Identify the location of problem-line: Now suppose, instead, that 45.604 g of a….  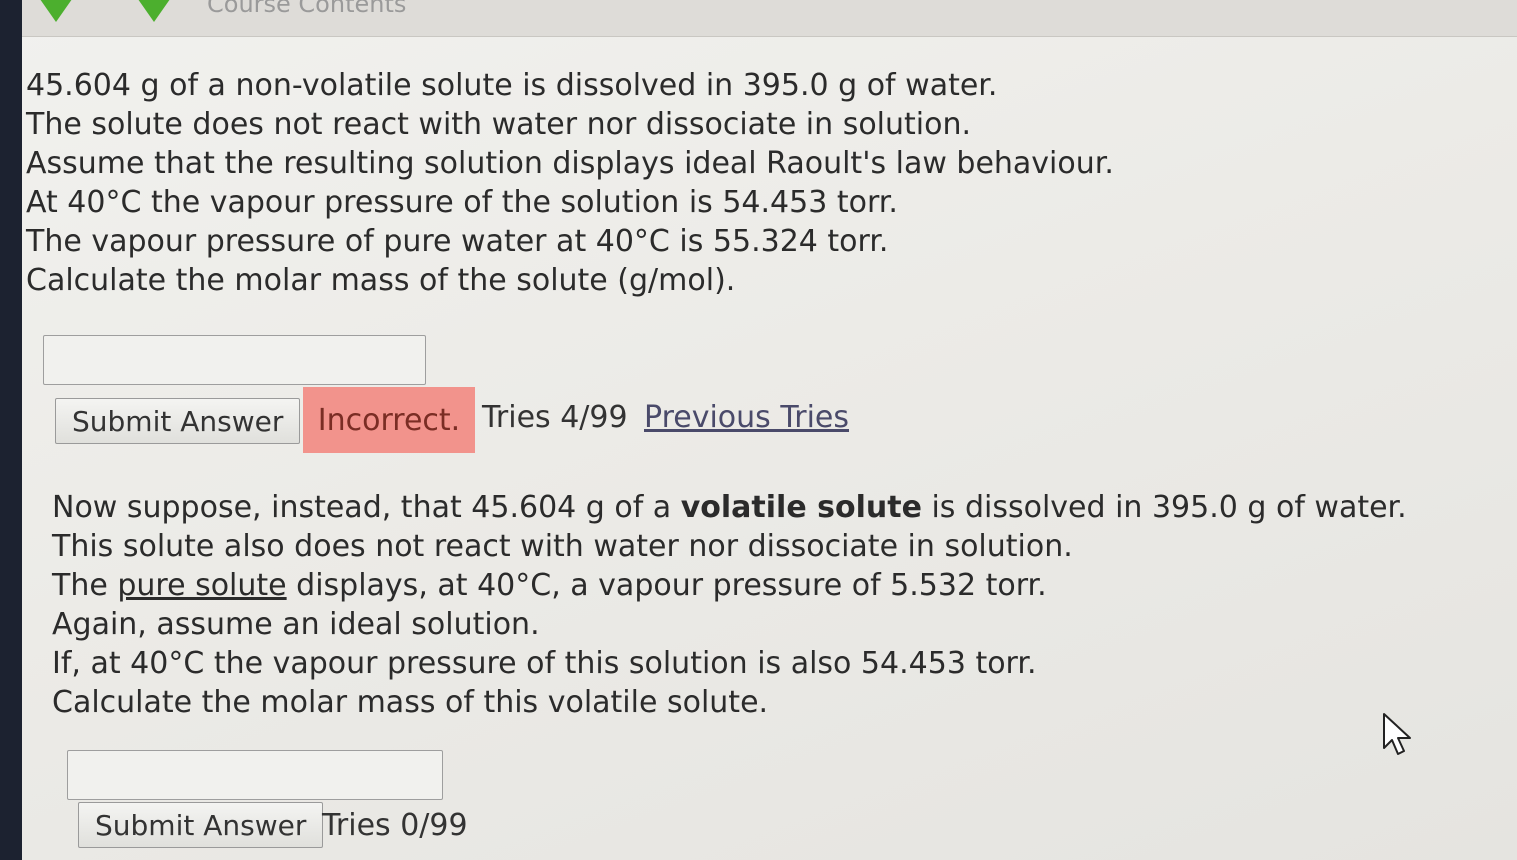
(784, 507).